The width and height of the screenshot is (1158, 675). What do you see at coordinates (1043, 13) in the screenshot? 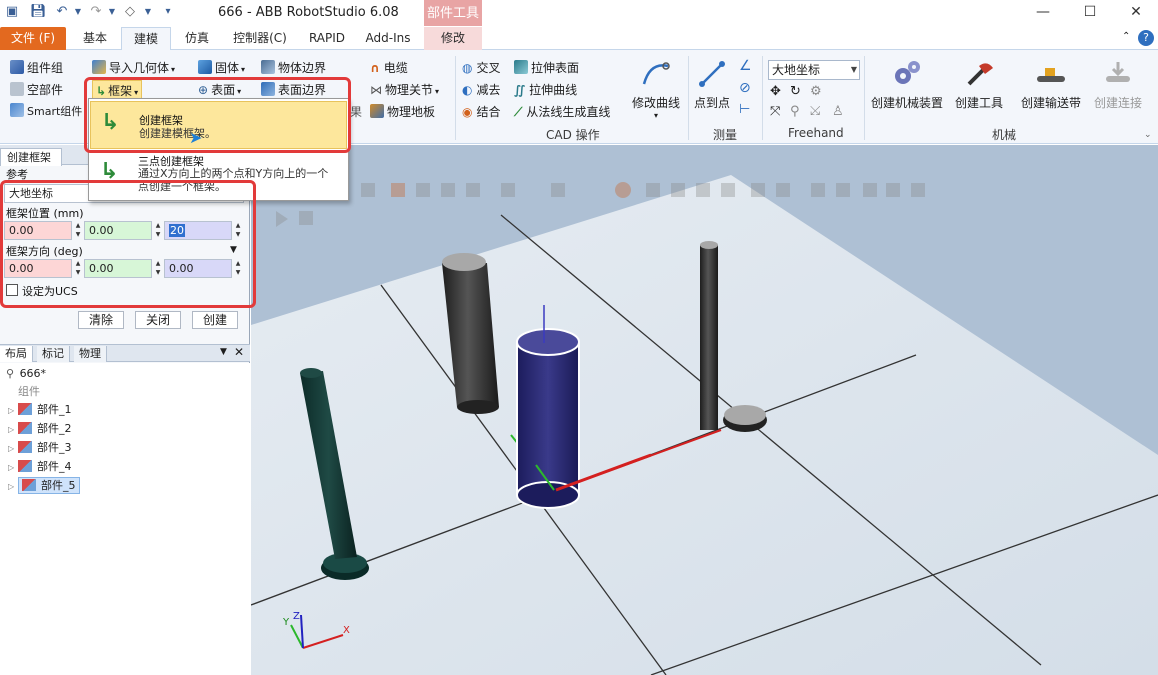
I see `minimize-button: —` at bounding box center [1043, 13].